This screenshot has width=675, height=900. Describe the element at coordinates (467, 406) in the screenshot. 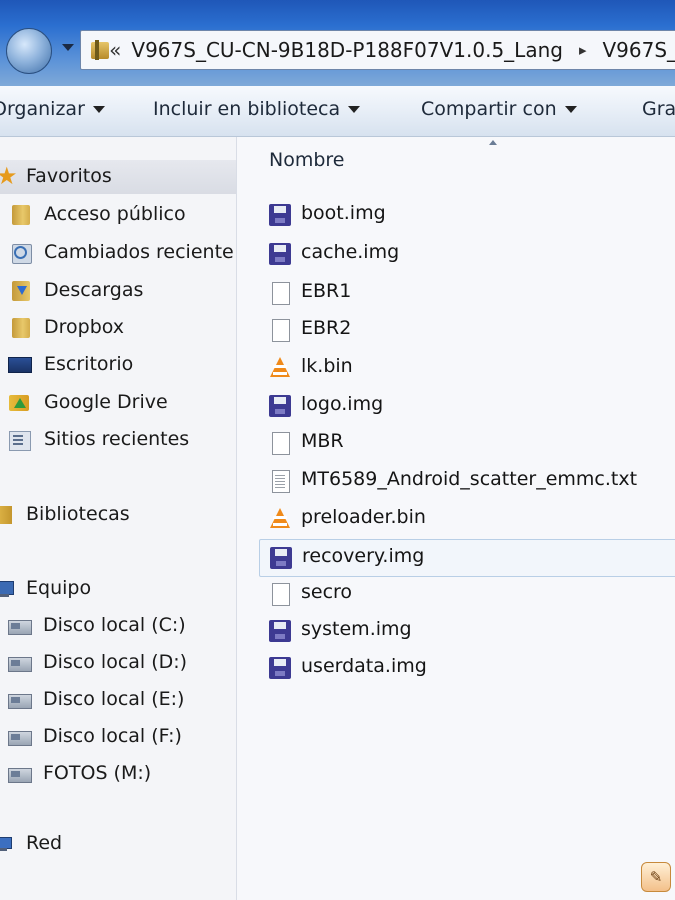

I see `file-row: logo.img` at that location.